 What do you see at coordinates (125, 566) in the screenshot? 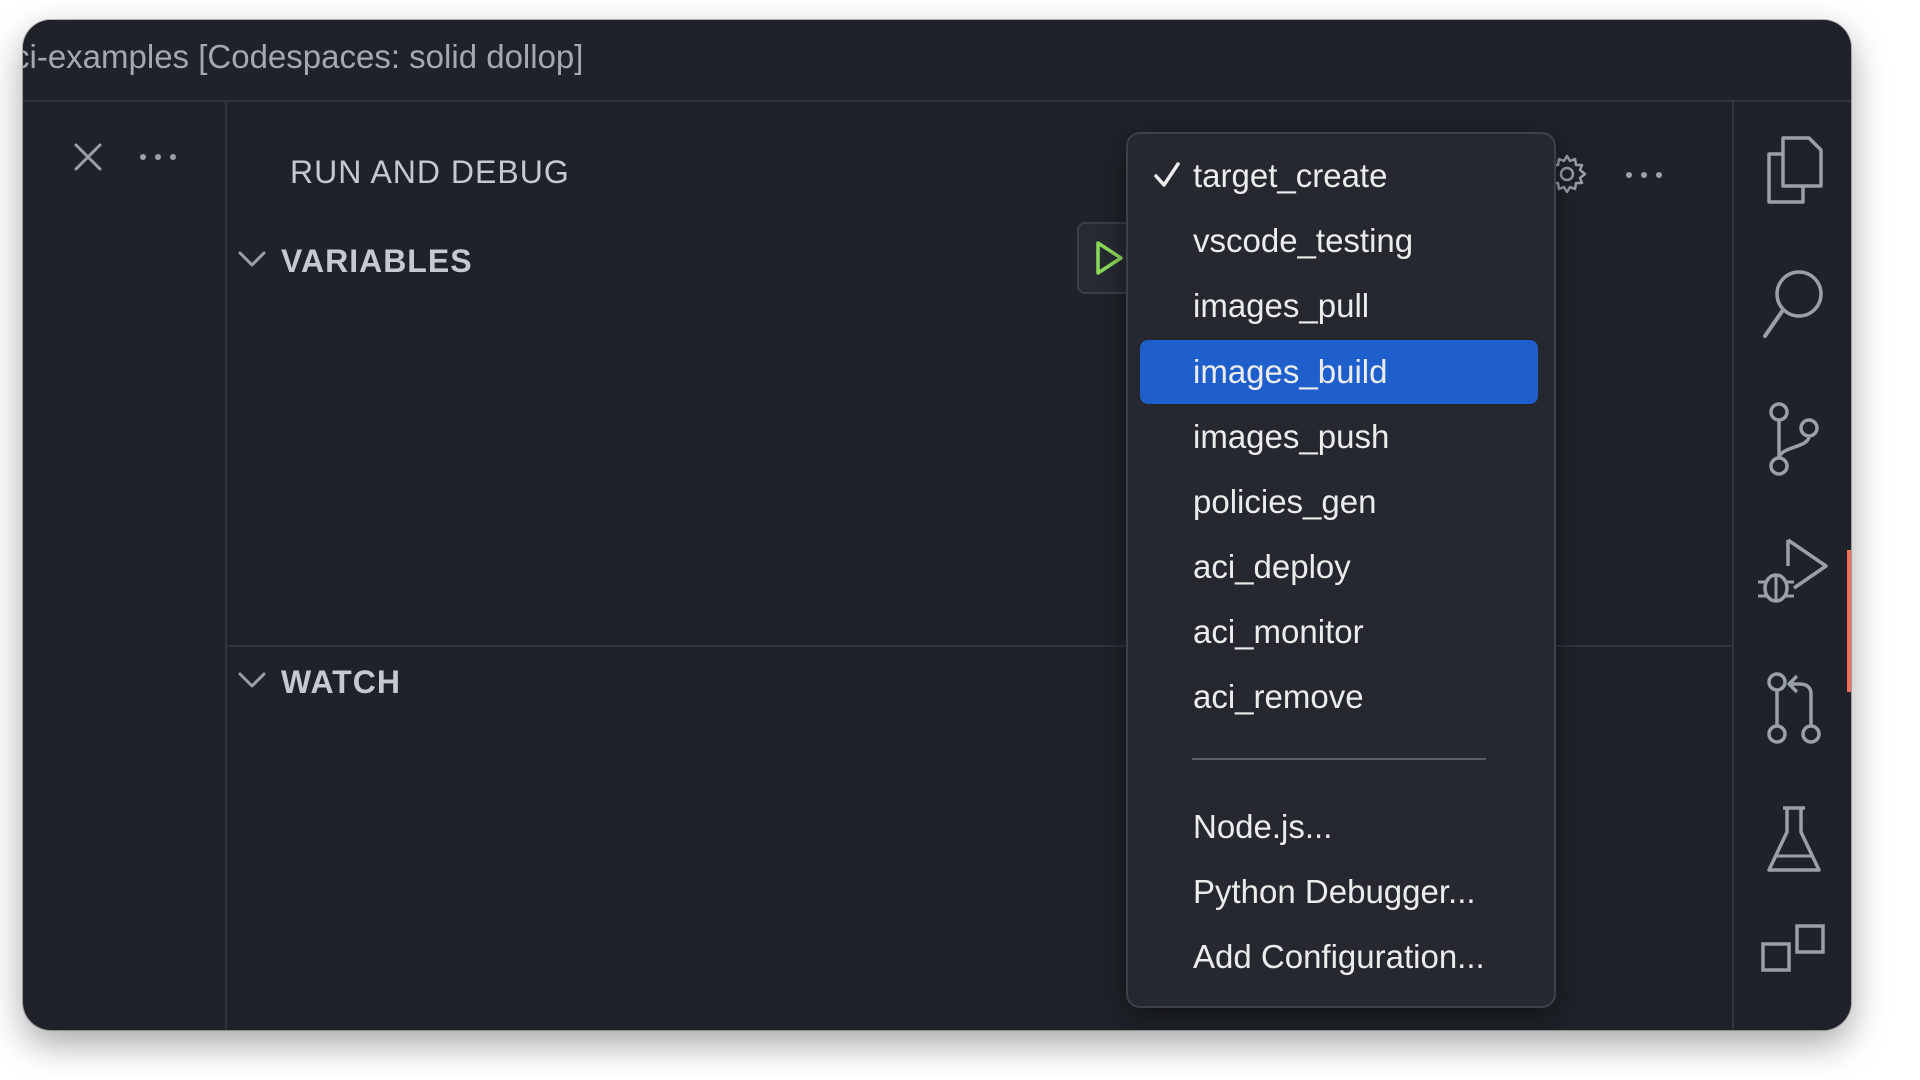
I see `side-panel-toolbar` at bounding box center [125, 566].